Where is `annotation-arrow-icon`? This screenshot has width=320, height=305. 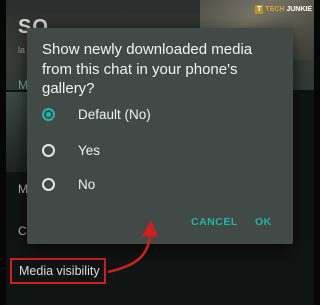
annotation-arrow-icon is located at coordinates (132, 247).